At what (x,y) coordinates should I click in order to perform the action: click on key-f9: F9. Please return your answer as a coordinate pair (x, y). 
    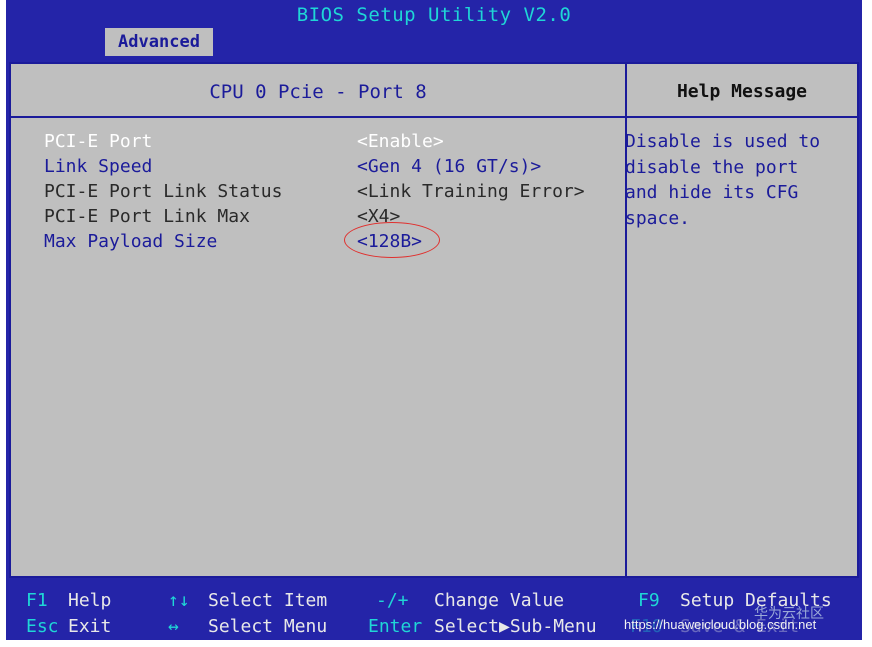
    Looking at the image, I should click on (649, 600).